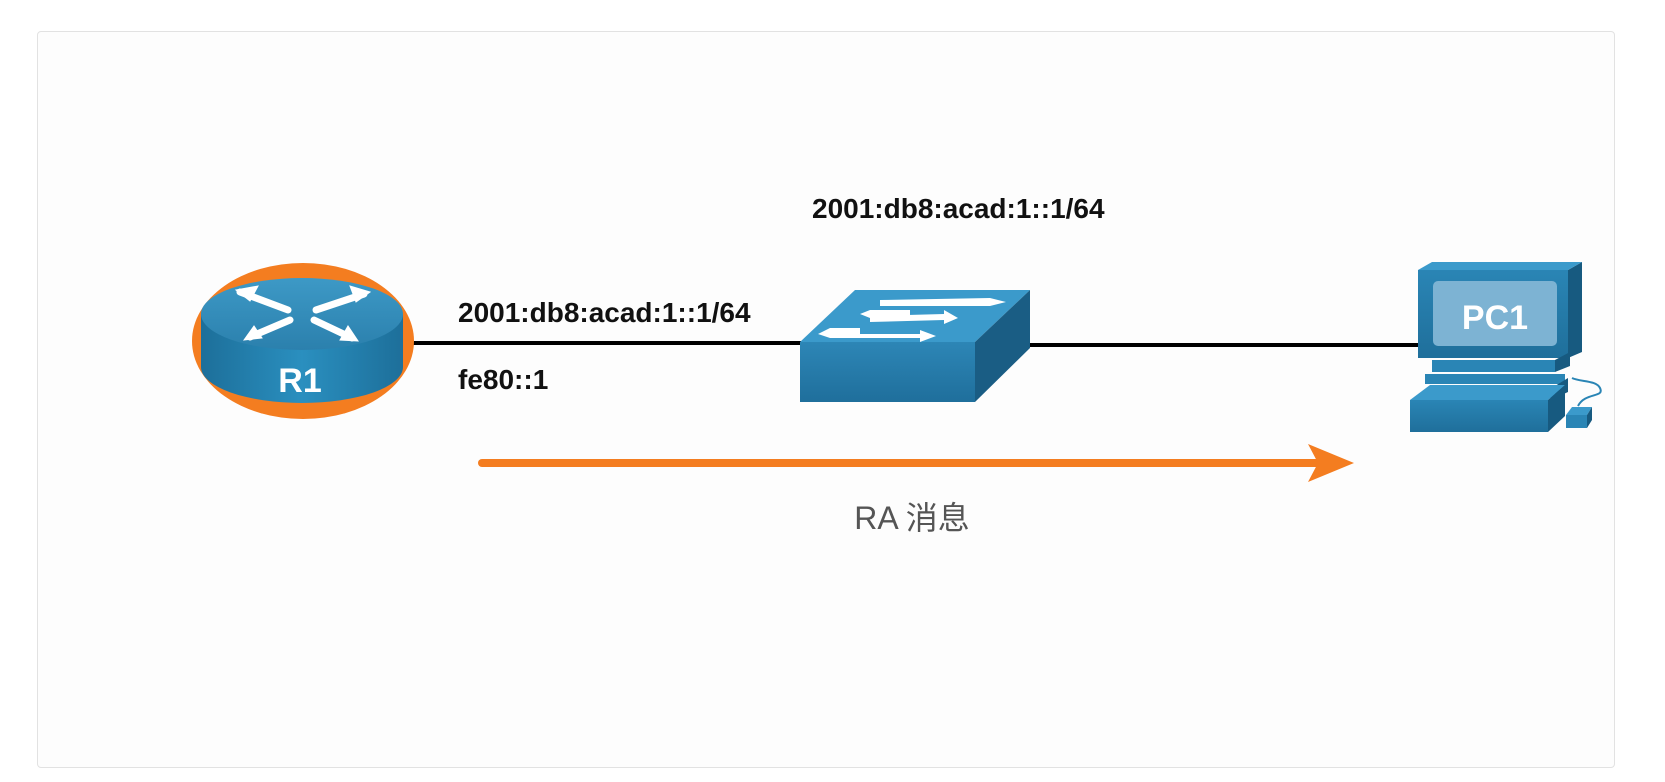 The image size is (1665, 782). What do you see at coordinates (303, 341) in the screenshot?
I see `router-r1: R1` at bounding box center [303, 341].